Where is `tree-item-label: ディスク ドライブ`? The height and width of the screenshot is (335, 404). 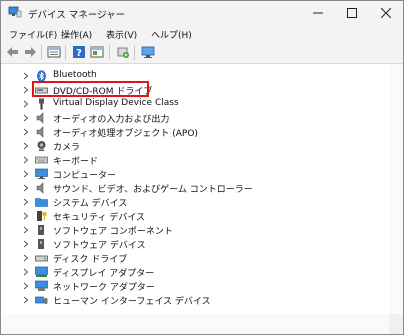 tree-item-label: ディスク ドライブ is located at coordinates (90, 260).